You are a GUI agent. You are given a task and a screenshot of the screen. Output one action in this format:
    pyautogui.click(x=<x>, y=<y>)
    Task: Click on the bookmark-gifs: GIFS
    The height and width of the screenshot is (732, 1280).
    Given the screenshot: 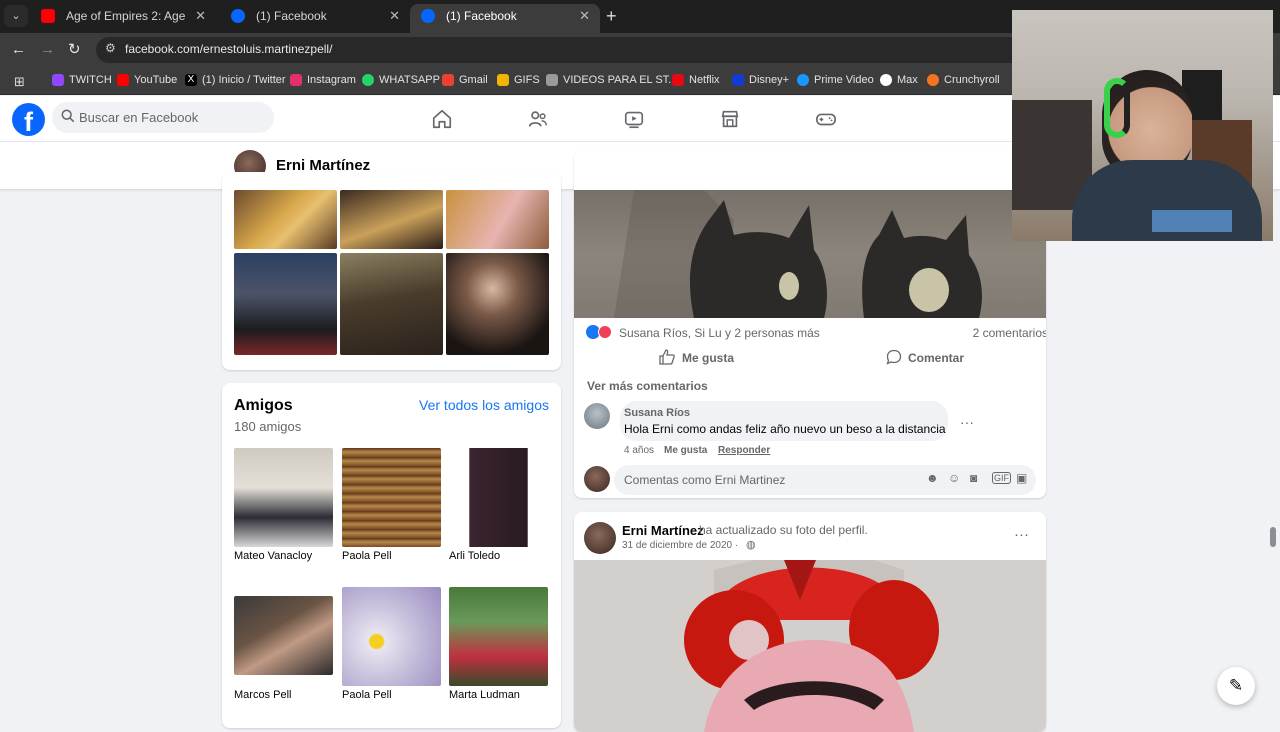 What is the action you would take?
    pyautogui.click(x=518, y=80)
    